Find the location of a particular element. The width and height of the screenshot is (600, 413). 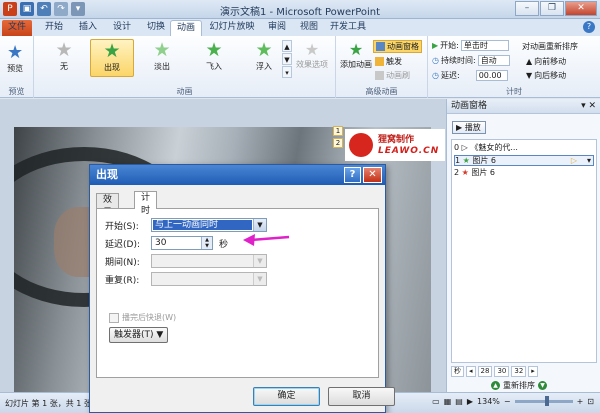

rewind-checkbox: 播完后快退(W) is located at coordinates (142, 317).